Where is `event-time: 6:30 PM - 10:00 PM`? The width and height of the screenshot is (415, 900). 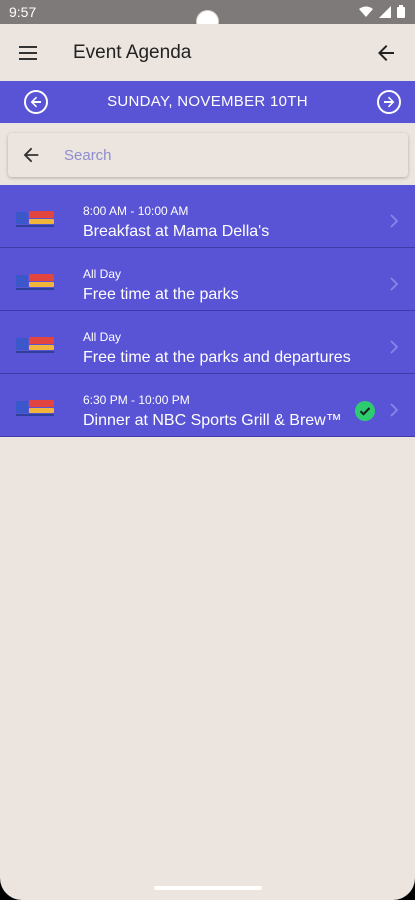
event-time: 6:30 PM - 10:00 PM is located at coordinates (136, 400).